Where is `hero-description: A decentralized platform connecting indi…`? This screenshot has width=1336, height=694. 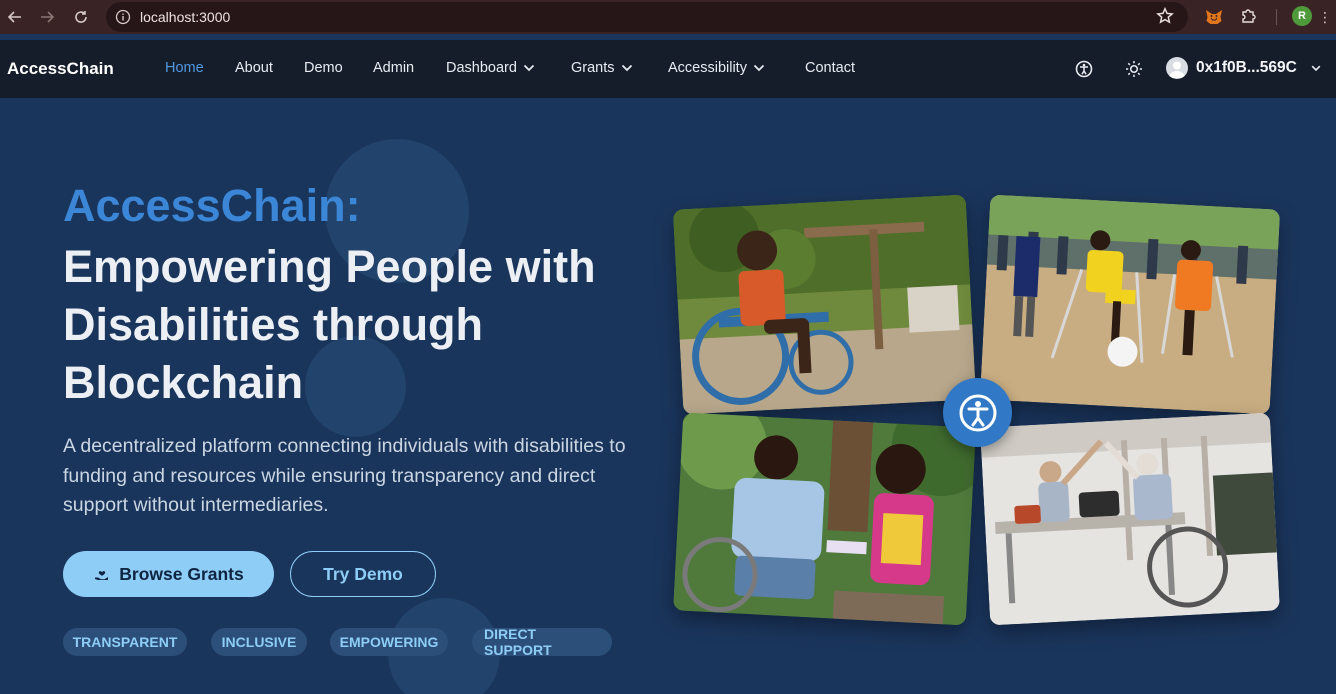 hero-description: A decentralized platform connecting indi… is located at coordinates (344, 475).